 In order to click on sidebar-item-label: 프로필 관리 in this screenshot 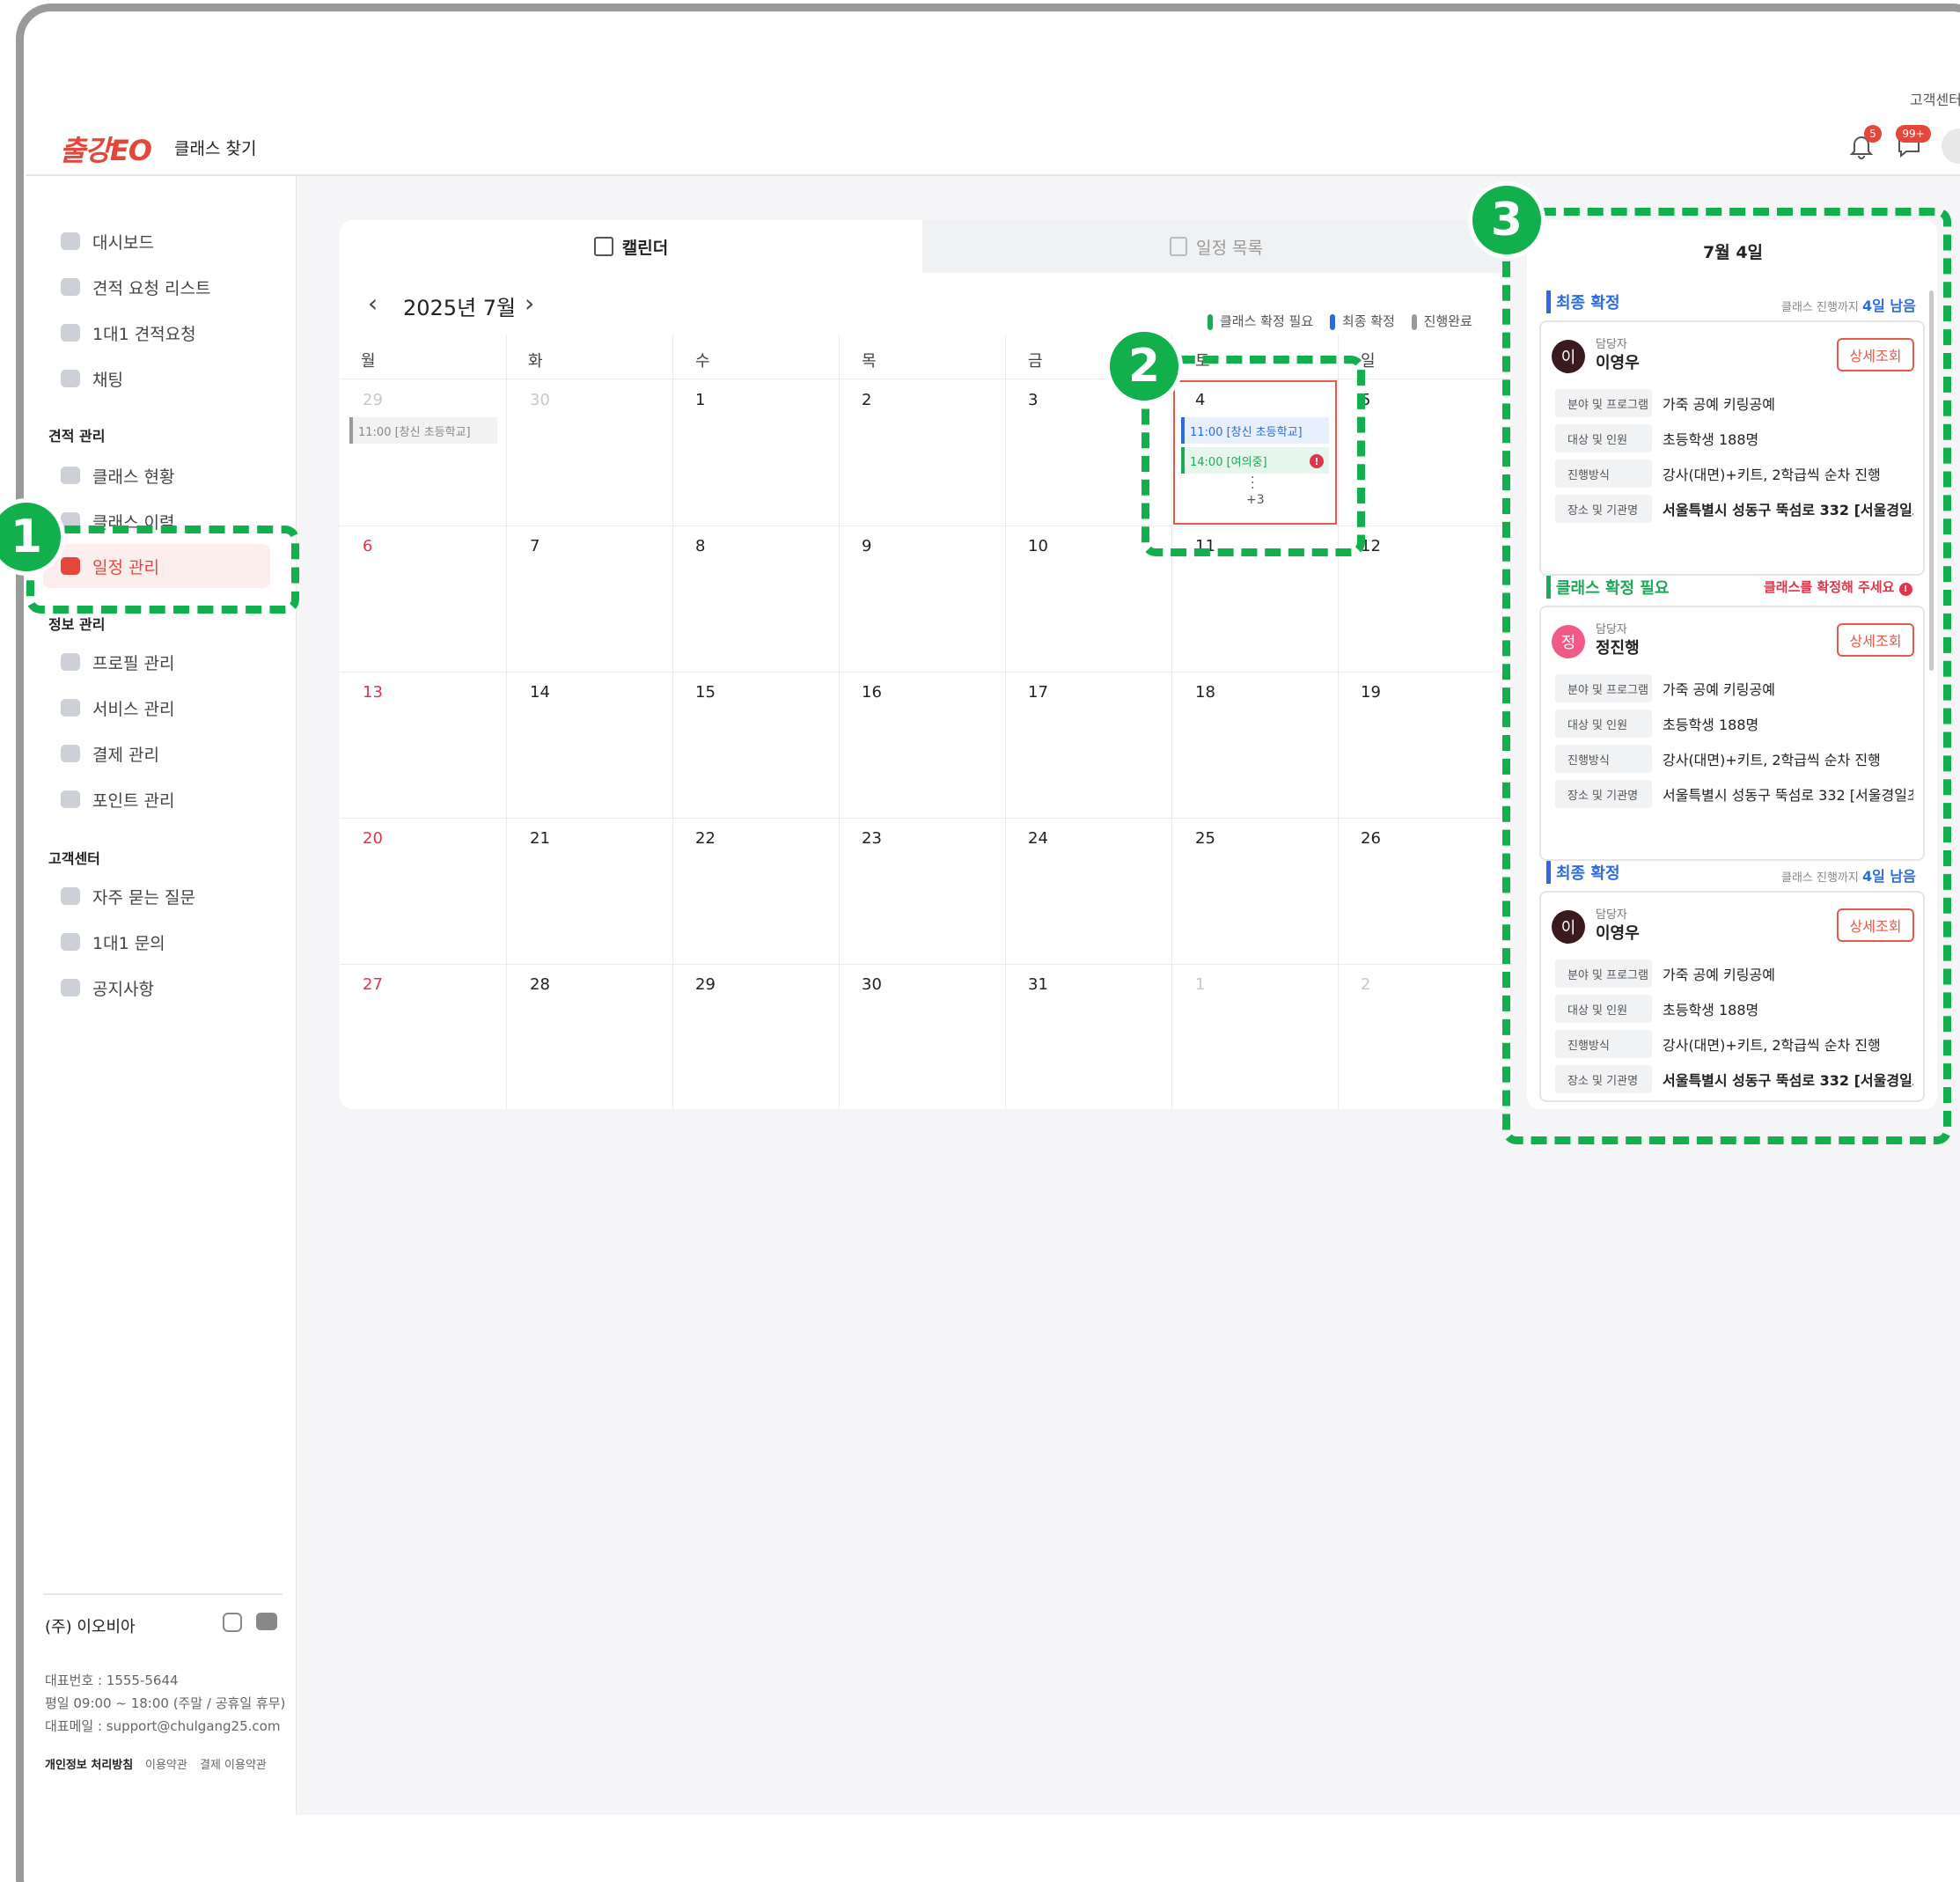, I will do `click(133, 663)`.